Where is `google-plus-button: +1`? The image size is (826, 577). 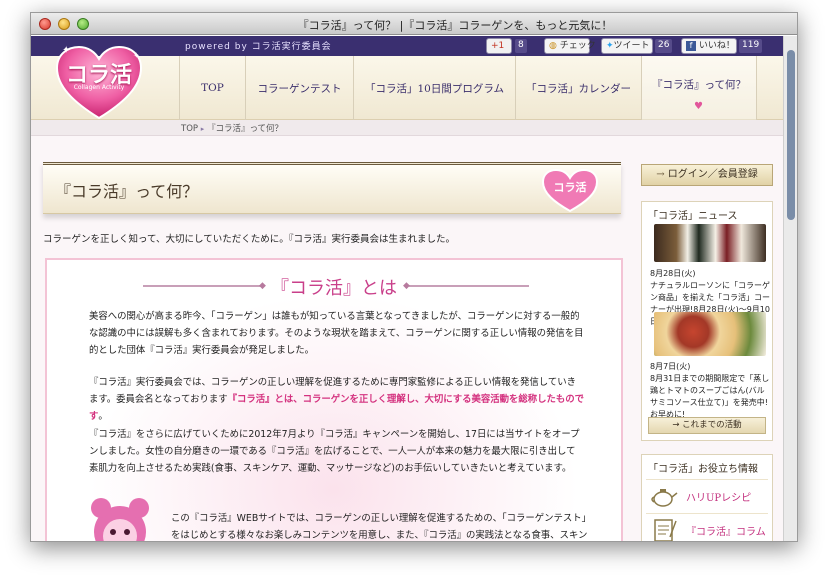 google-plus-button: +1 is located at coordinates (499, 46).